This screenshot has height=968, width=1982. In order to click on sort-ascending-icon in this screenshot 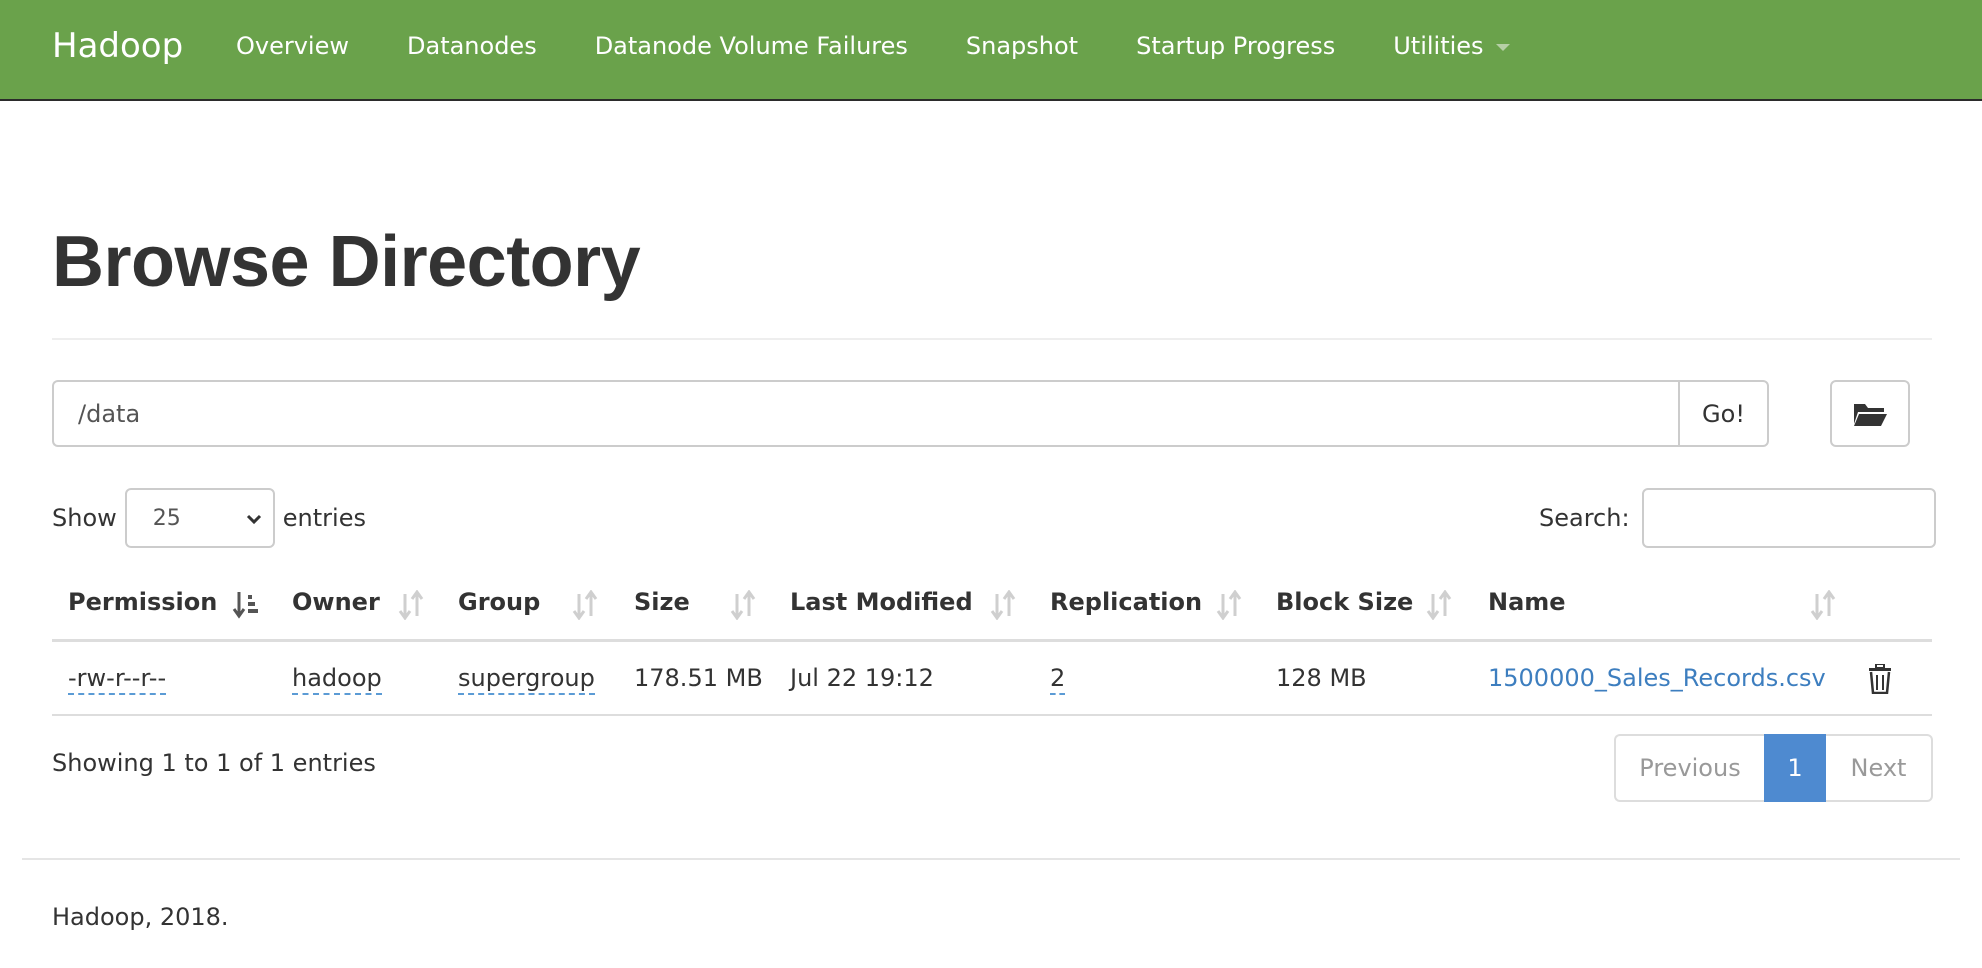, I will do `click(245, 605)`.